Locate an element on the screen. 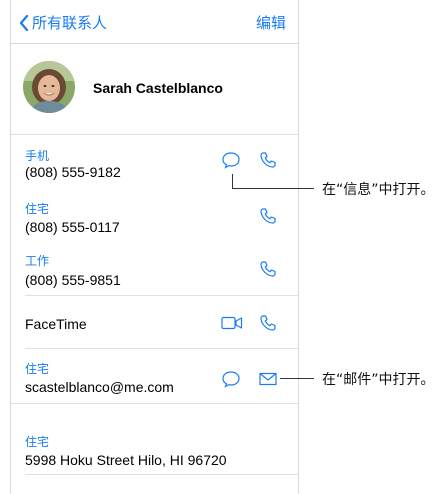  avatar is located at coordinates (49, 87).